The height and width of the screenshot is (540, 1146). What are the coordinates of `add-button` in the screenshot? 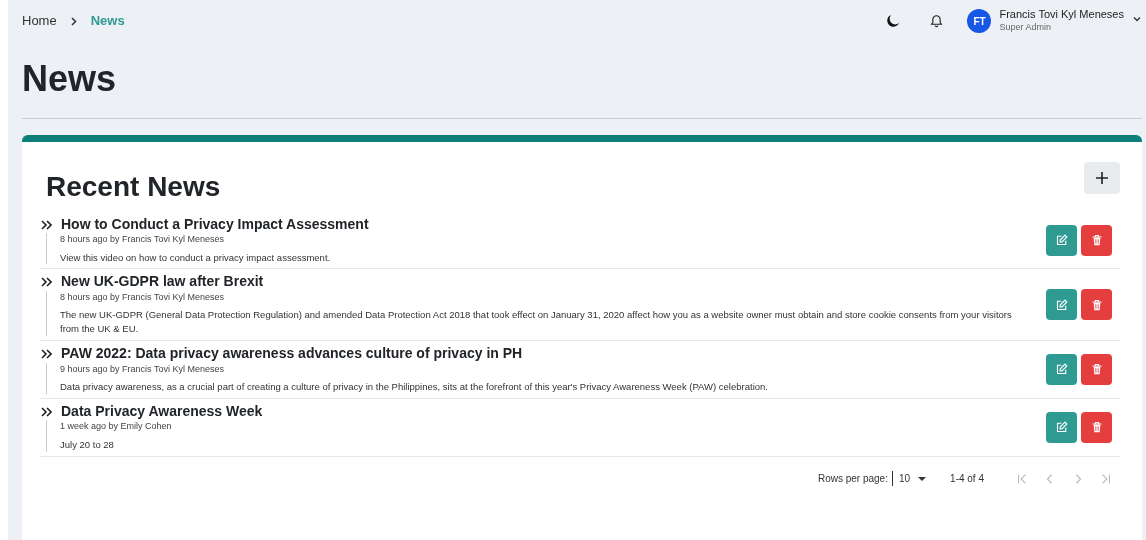 It's located at (1102, 178).